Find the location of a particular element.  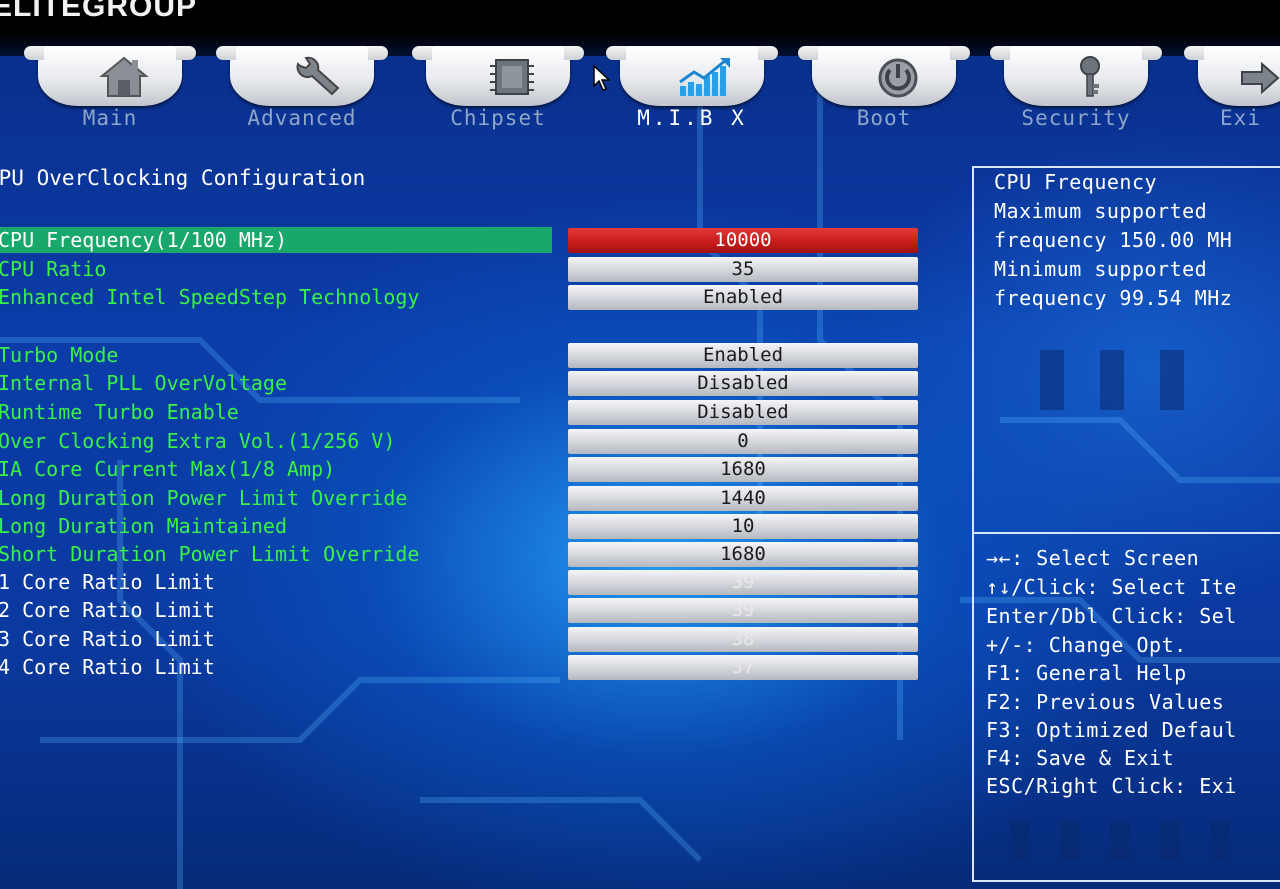

setting-label: 2 Core Ratio Limit is located at coordinates (107, 610).